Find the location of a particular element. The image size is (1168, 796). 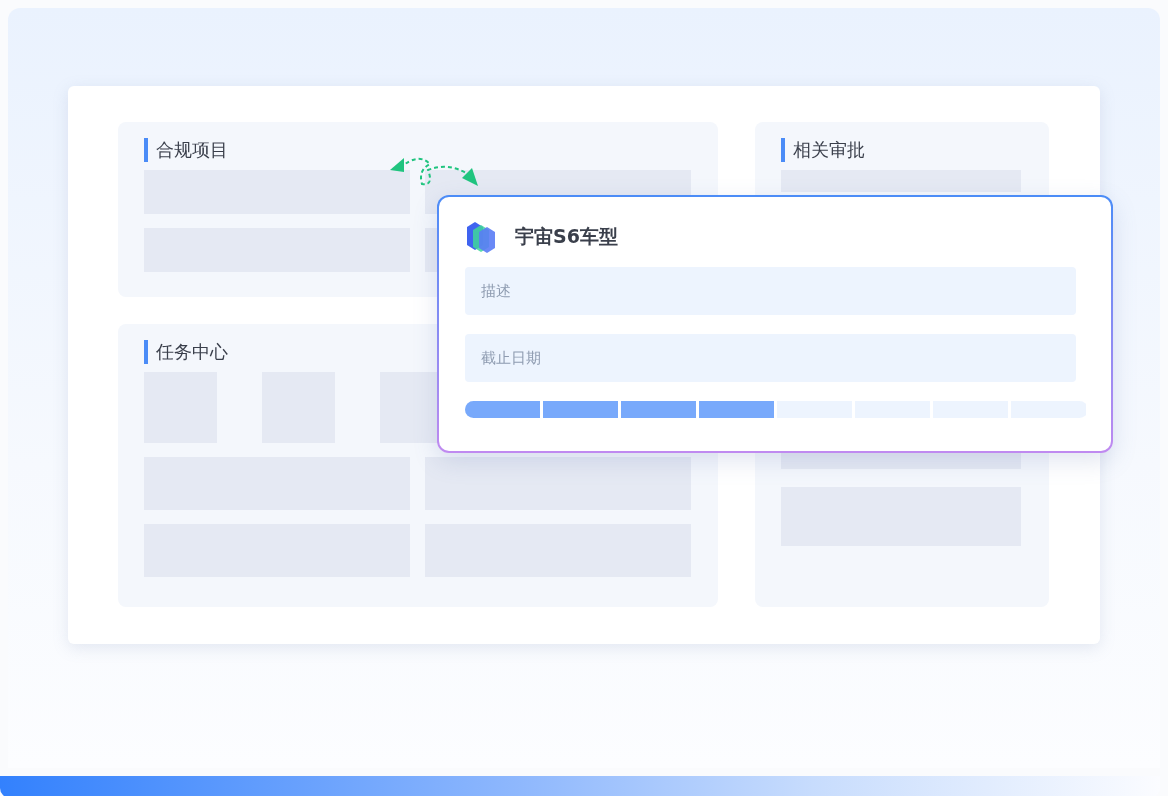

input-field: 描述 is located at coordinates (770, 291).